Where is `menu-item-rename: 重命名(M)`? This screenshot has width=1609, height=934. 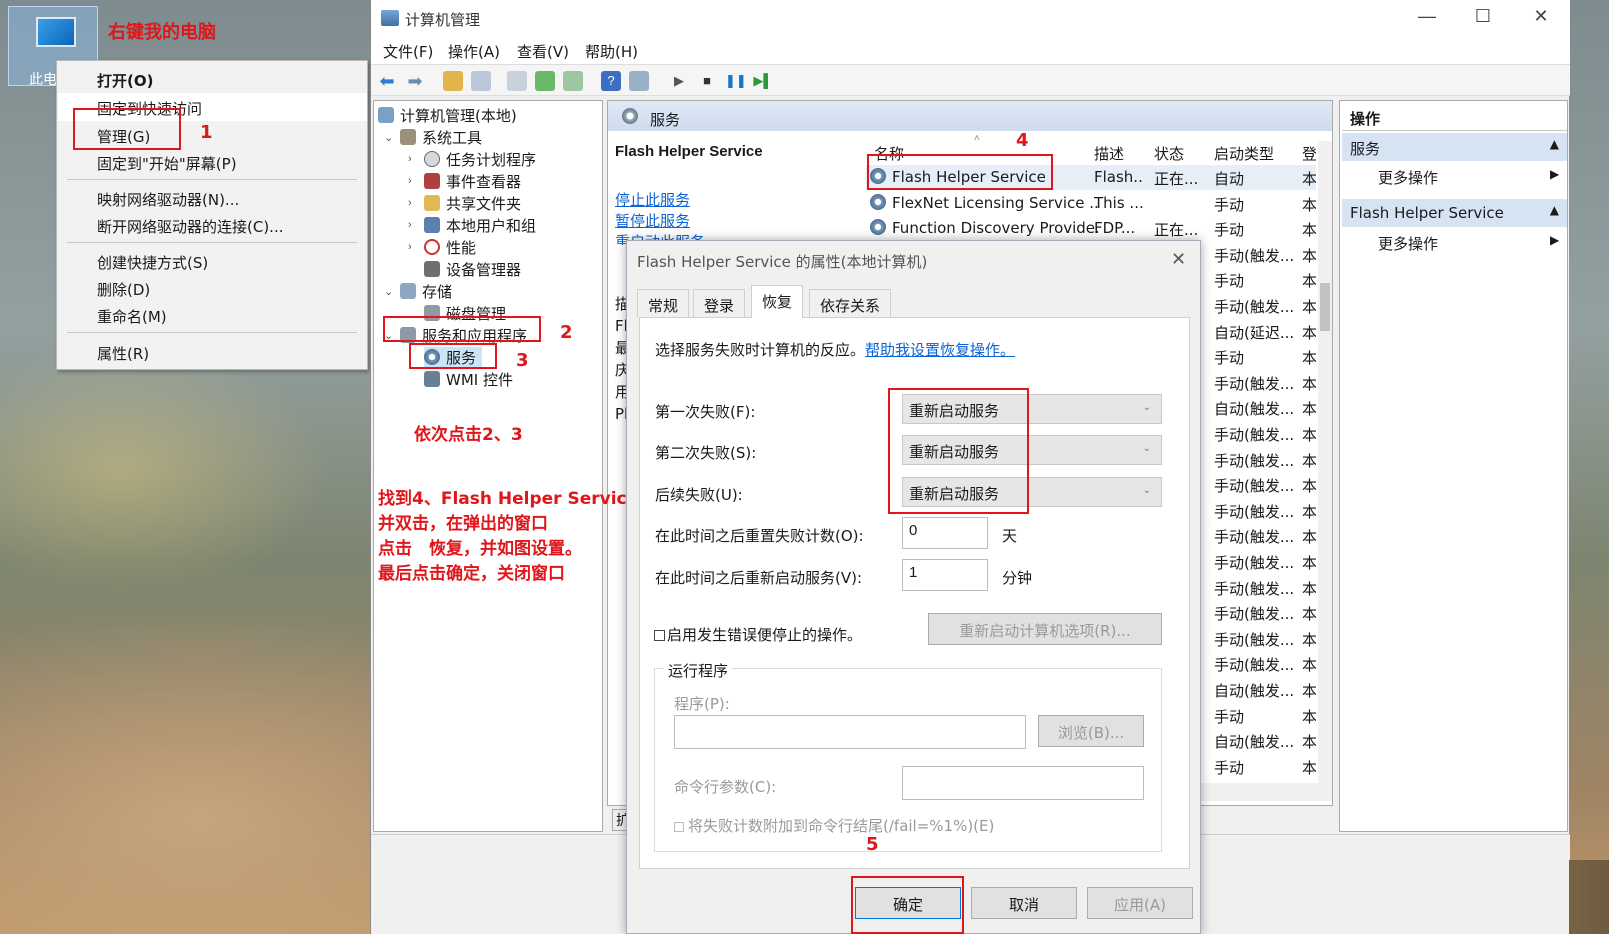
menu-item-rename: 重命名(M) is located at coordinates (132, 316).